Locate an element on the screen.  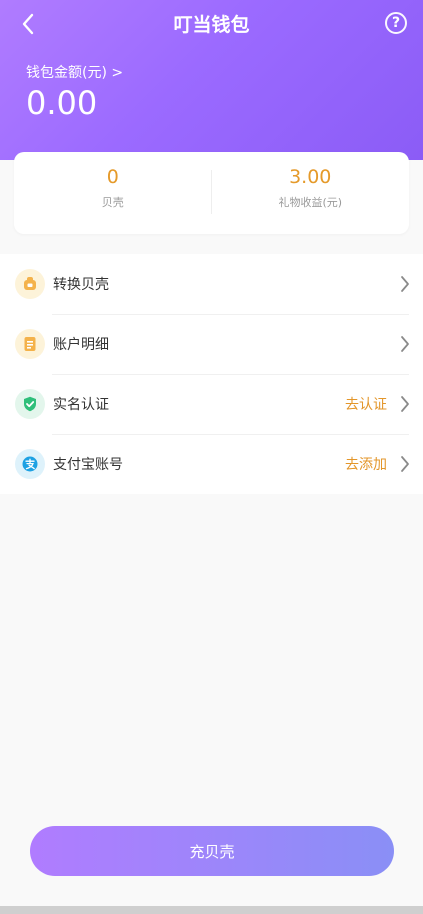
recharge-shells-button: 充贝壳 is located at coordinates (212, 851).